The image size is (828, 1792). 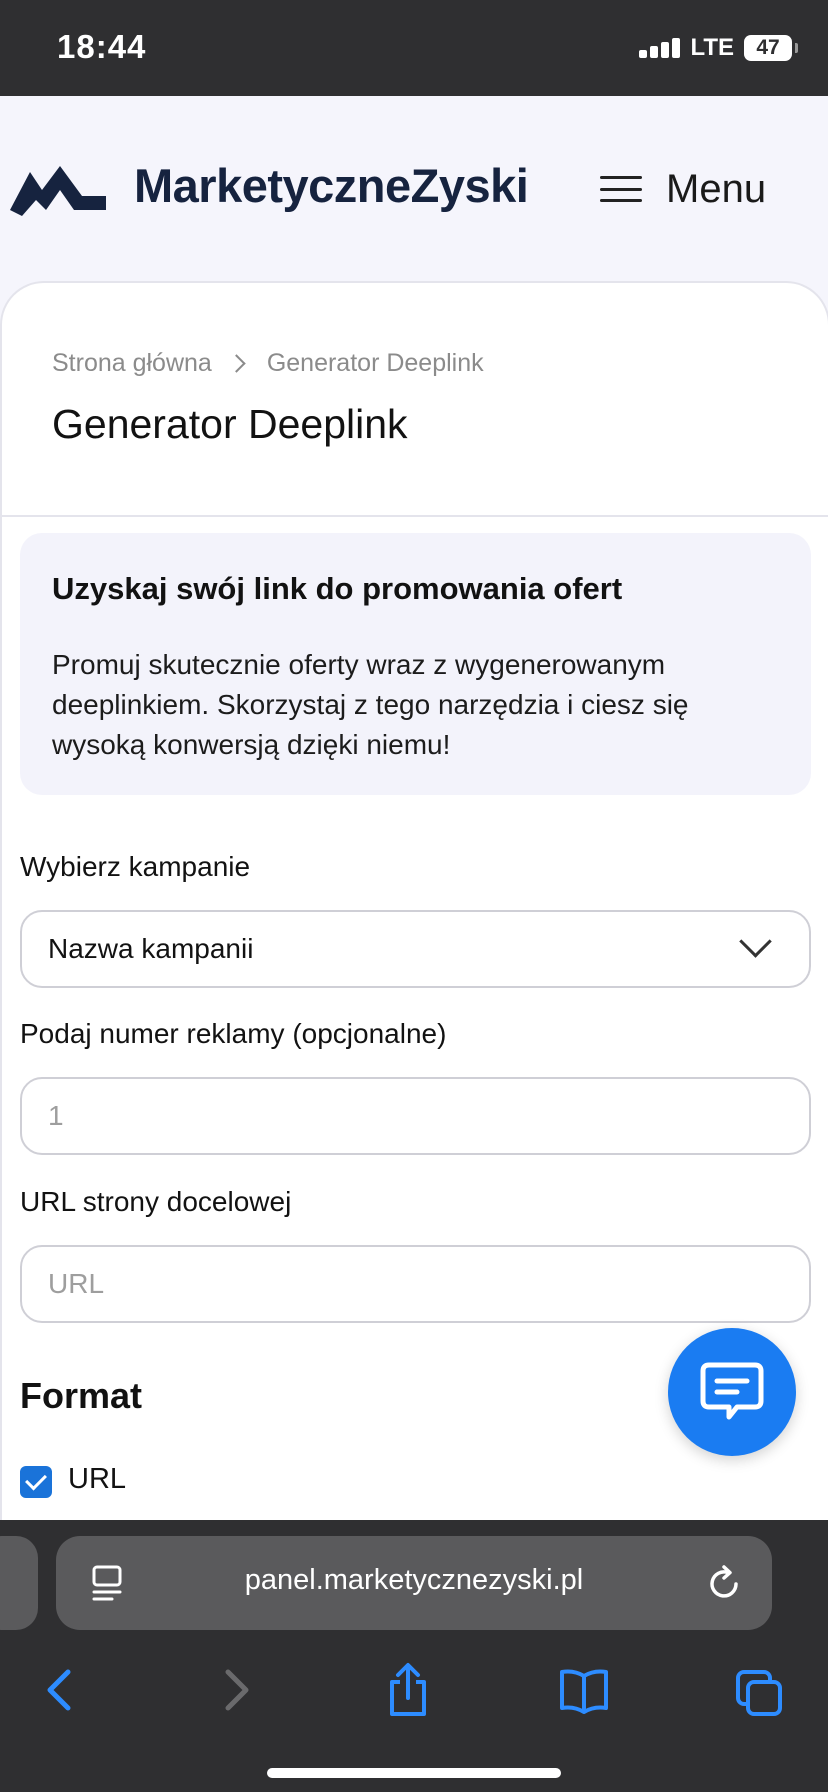 What do you see at coordinates (132, 363) in the screenshot?
I see `breadcrumb-home-link: Strona główna` at bounding box center [132, 363].